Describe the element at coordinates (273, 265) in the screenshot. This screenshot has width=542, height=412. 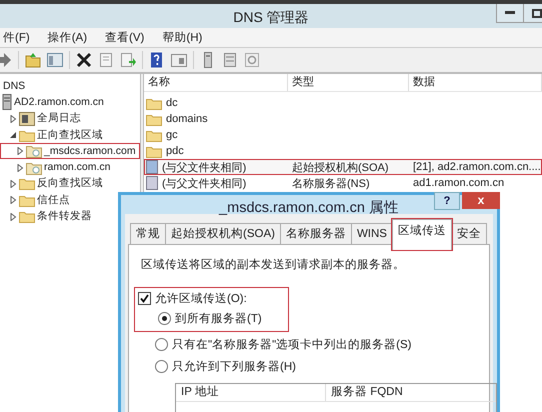
I see `description-text: 区域传送将区域的副本发送到请求副本的服务器。` at that location.